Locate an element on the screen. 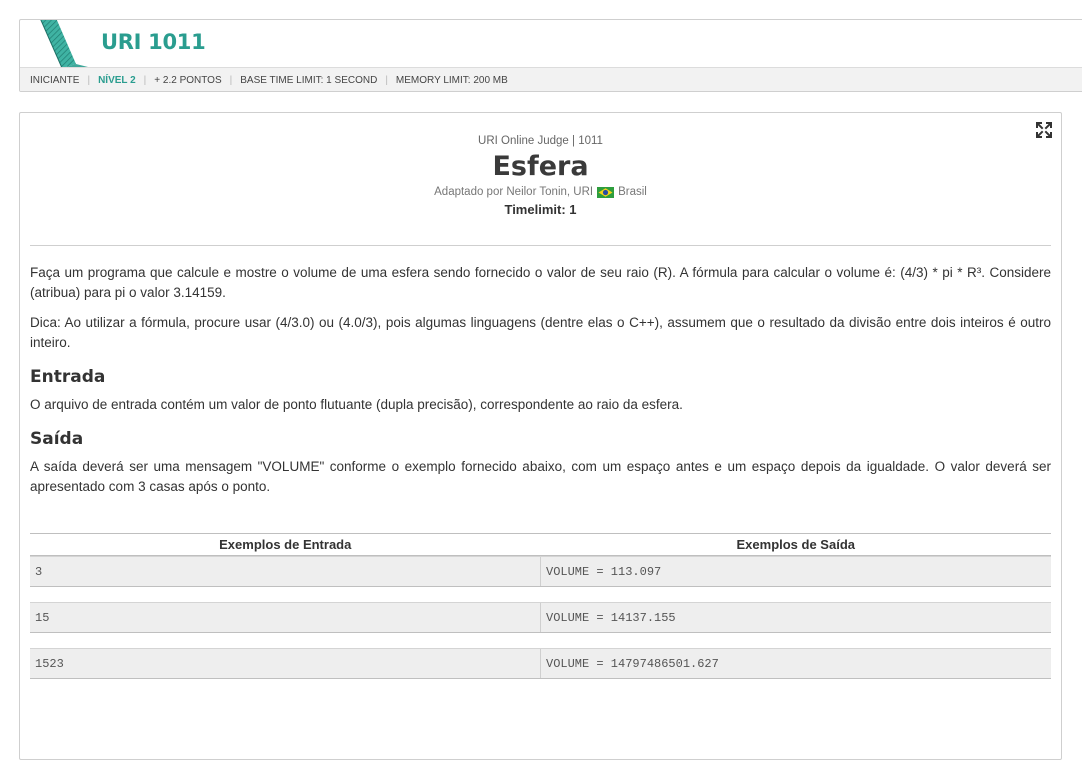  meta-base-time: BASE TIME LIMIT: 1 SECOND is located at coordinates (309, 80).